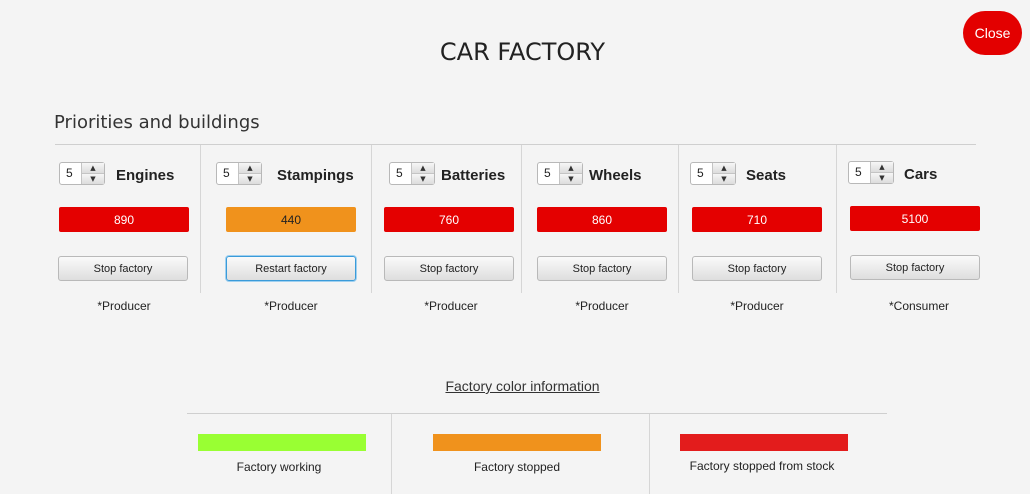  Describe the element at coordinates (921, 174) in the screenshot. I see `building-name: Cars` at that location.